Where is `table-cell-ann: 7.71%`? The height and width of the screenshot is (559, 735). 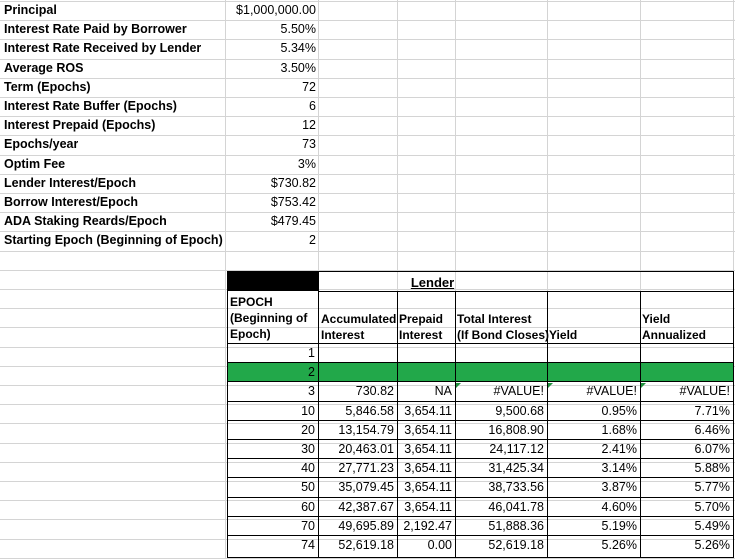
table-cell-ann: 7.71% is located at coordinates (685, 411).